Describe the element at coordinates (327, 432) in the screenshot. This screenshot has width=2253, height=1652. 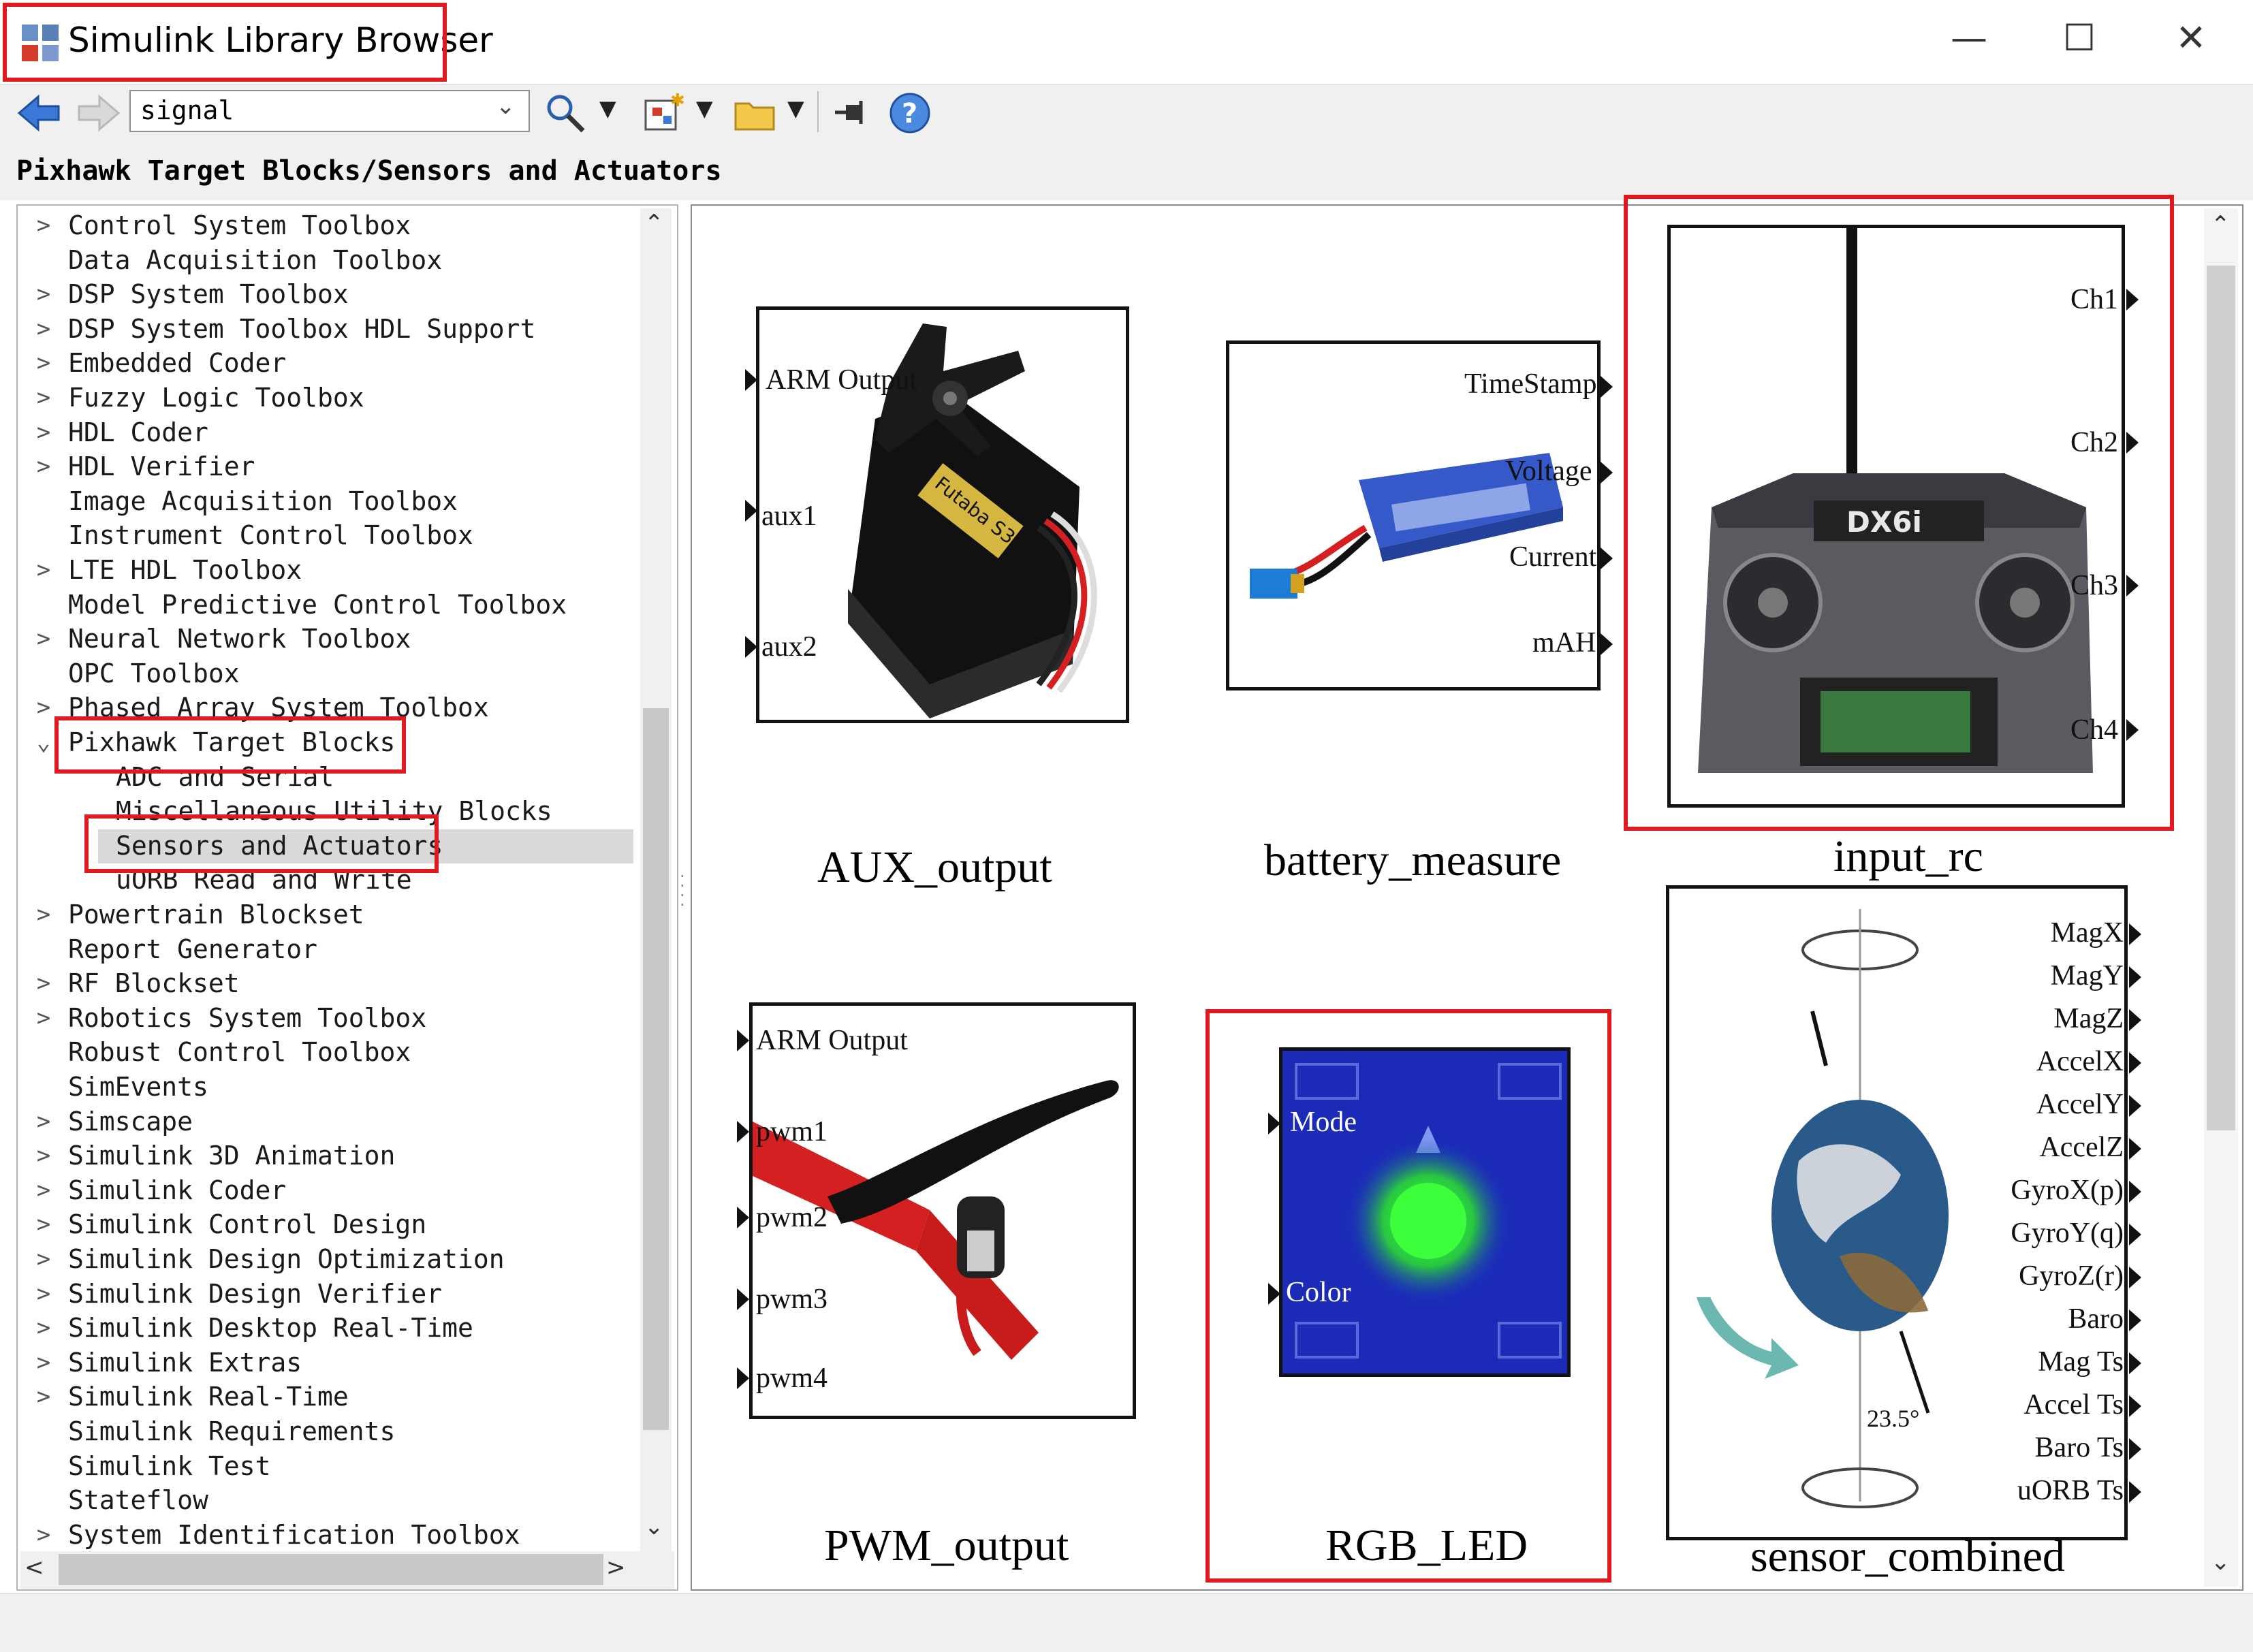
I see `tree-item: > HDL Coder` at that location.